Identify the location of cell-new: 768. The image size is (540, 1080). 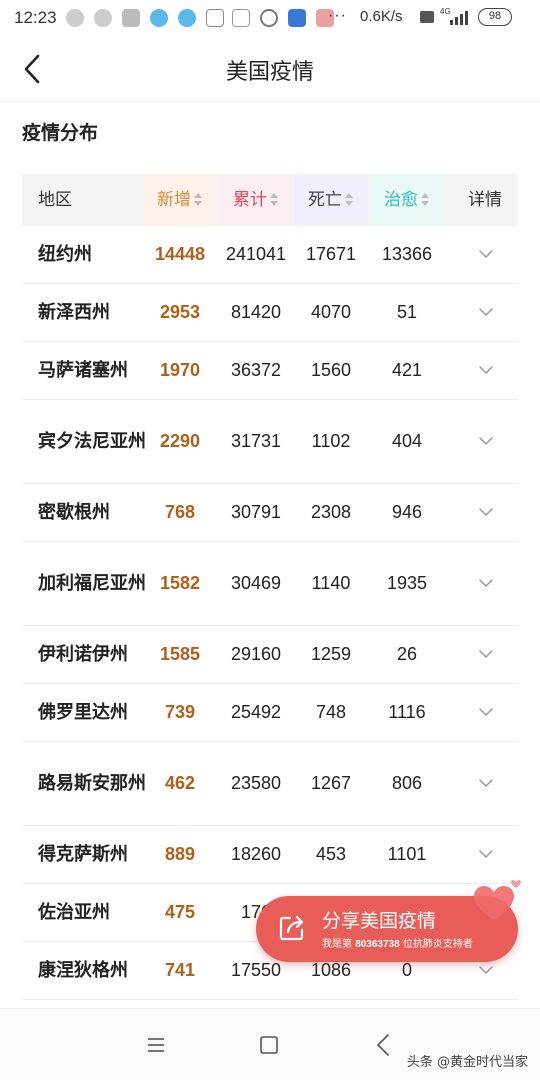
(180, 512).